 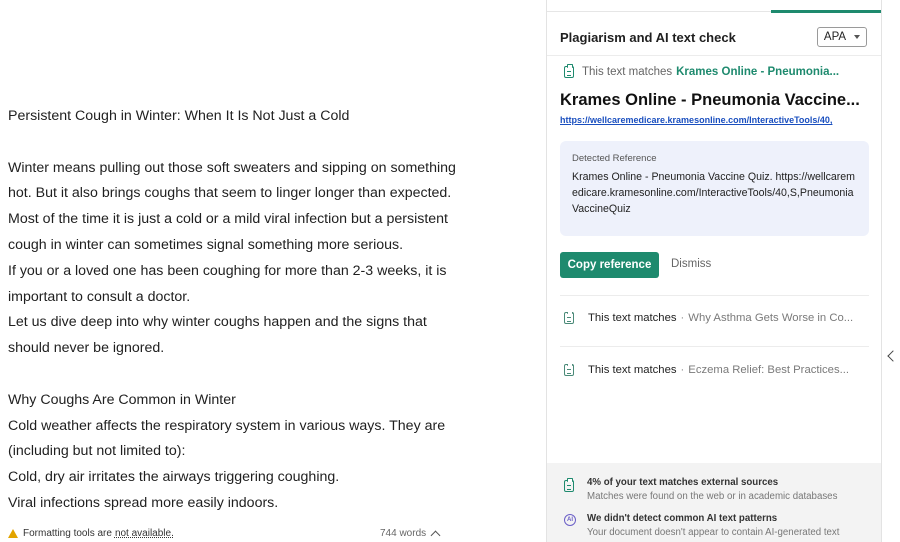 What do you see at coordinates (144, 533) in the screenshot?
I see `not-available-link: not available.` at bounding box center [144, 533].